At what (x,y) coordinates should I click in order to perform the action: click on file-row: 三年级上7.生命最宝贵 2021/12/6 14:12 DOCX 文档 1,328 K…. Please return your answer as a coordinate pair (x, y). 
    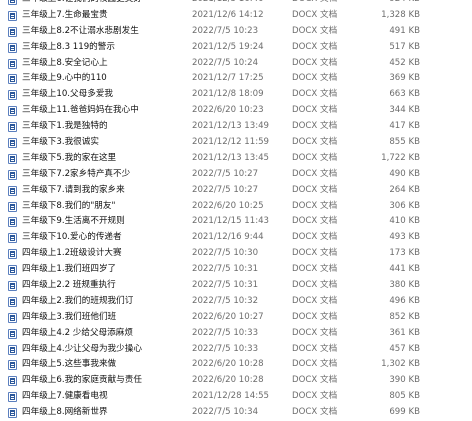
    Looking at the image, I should click on (236, 16).